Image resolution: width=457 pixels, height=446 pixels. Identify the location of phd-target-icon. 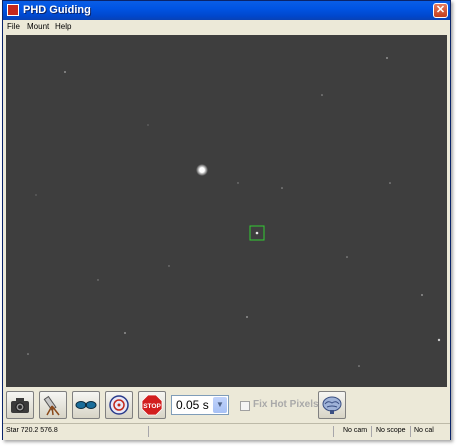
(119, 405).